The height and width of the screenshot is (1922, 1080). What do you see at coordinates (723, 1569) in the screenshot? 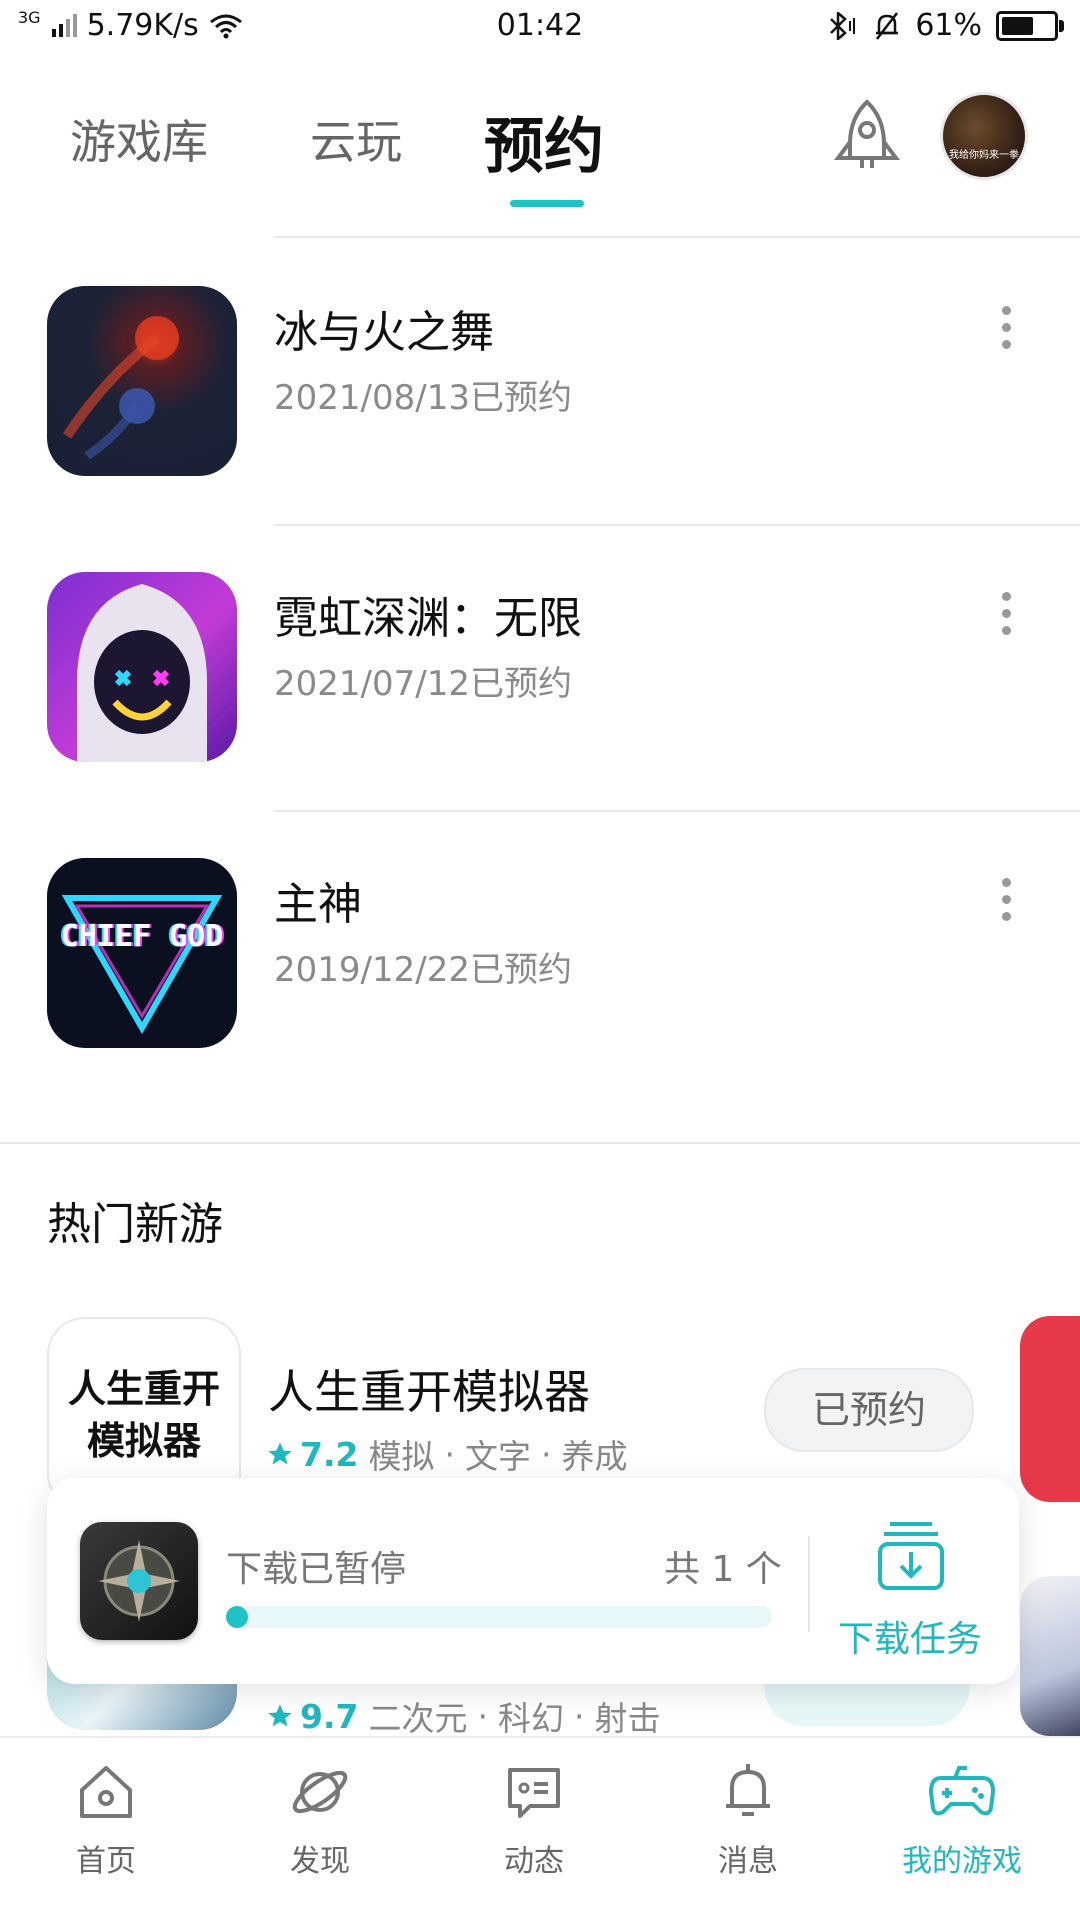
I see `download-count: 共 1 个` at bounding box center [723, 1569].